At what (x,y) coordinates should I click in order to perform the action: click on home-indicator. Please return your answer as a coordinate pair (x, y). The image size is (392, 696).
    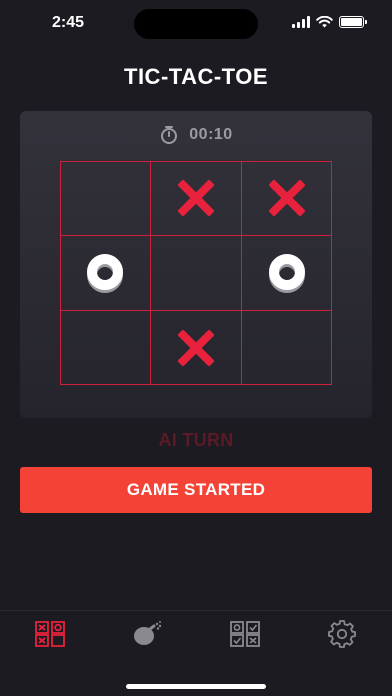
    Looking at the image, I should click on (196, 686).